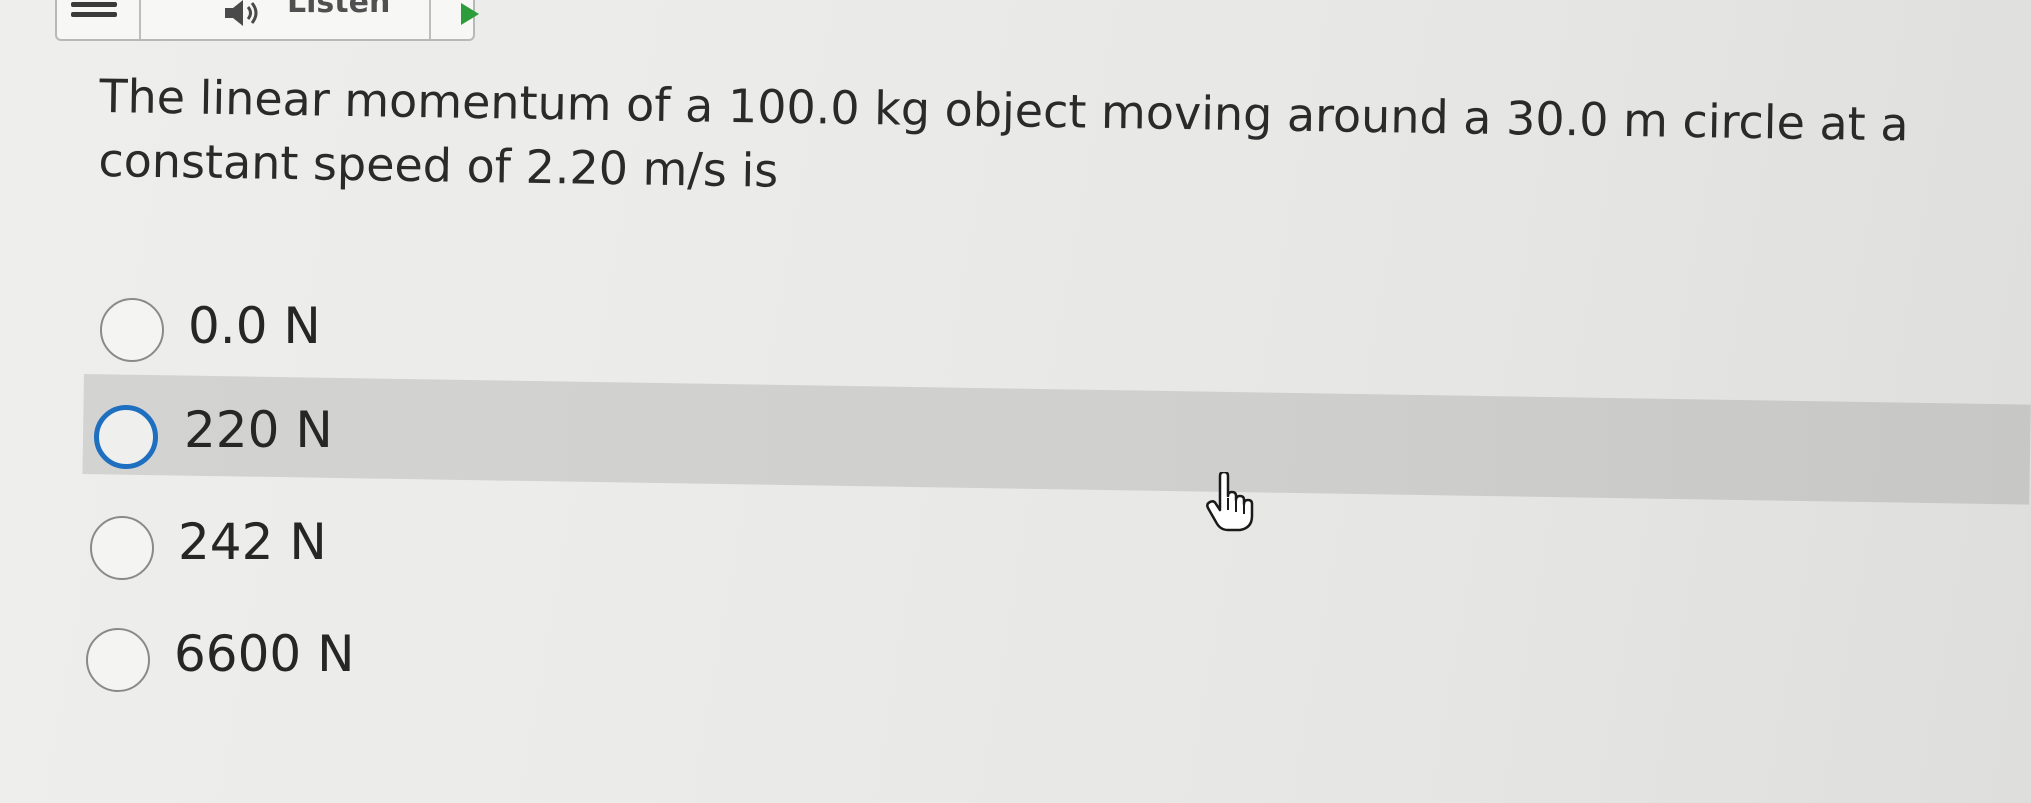  I want to click on pointer-hand-icon, so click(1230, 502).